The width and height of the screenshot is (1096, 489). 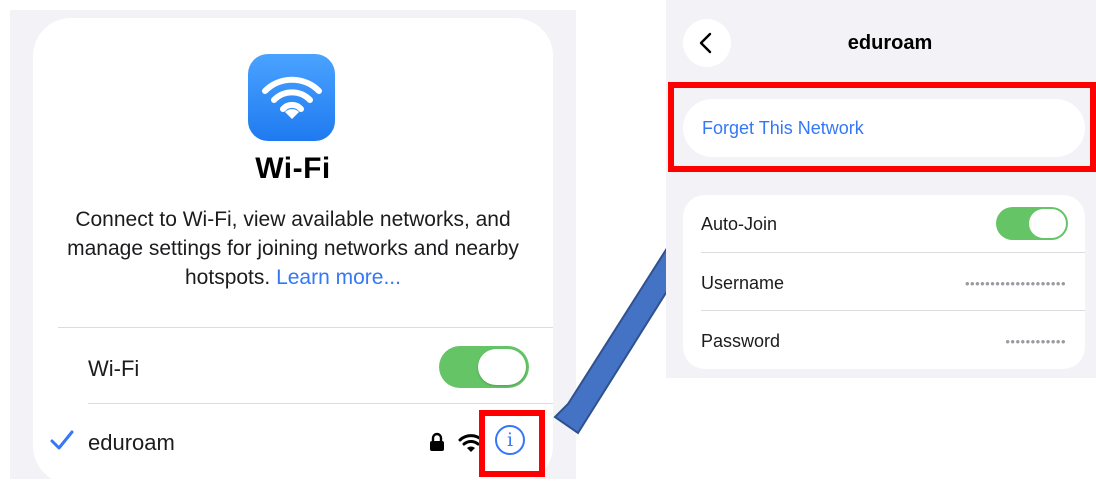 I want to click on highlight-box-forget, so click(x=882, y=127).